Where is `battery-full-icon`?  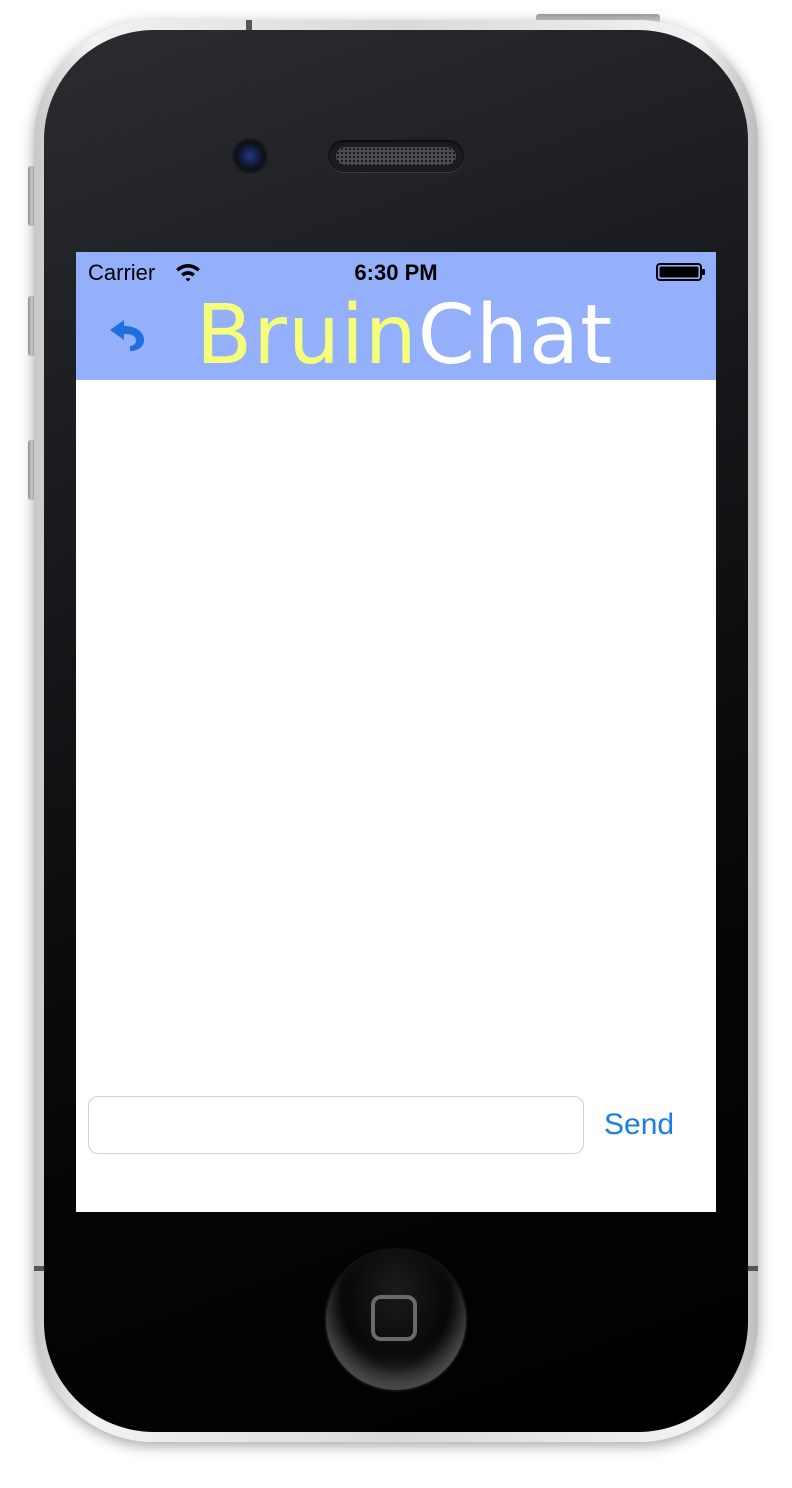
battery-full-icon is located at coordinates (680, 272).